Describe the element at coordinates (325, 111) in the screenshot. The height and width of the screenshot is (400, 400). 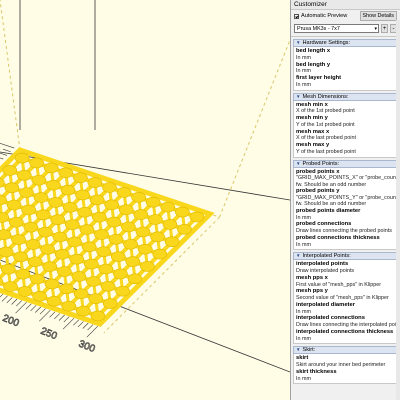
I see `parameter-description: X of the 1st probed point` at that location.